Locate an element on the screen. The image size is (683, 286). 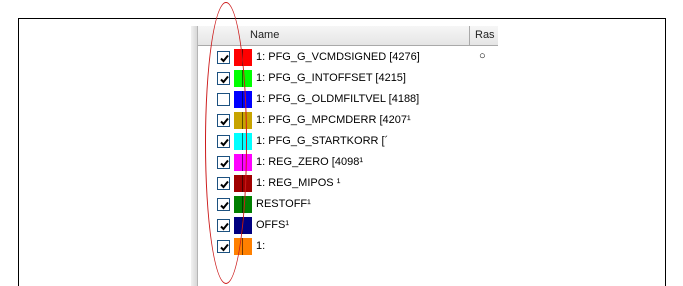
list-header: Name Ras is located at coordinates (348, 36).